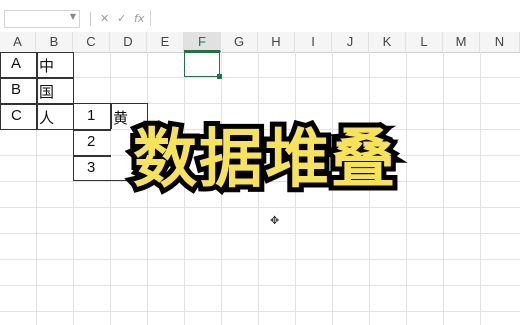  Describe the element at coordinates (16, 89) in the screenshot. I see `cell-A2: B` at that location.